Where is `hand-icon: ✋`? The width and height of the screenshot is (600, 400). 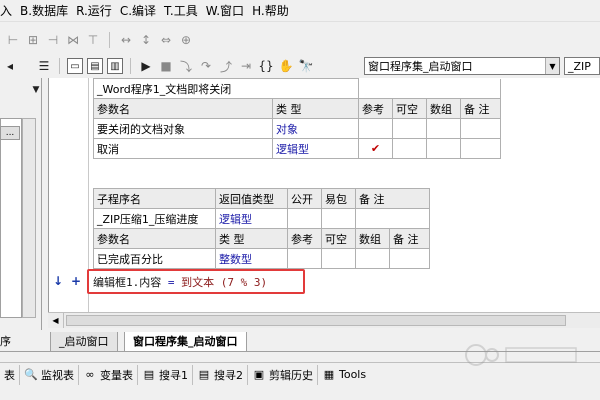
hand-icon: ✋ is located at coordinates (286, 66).